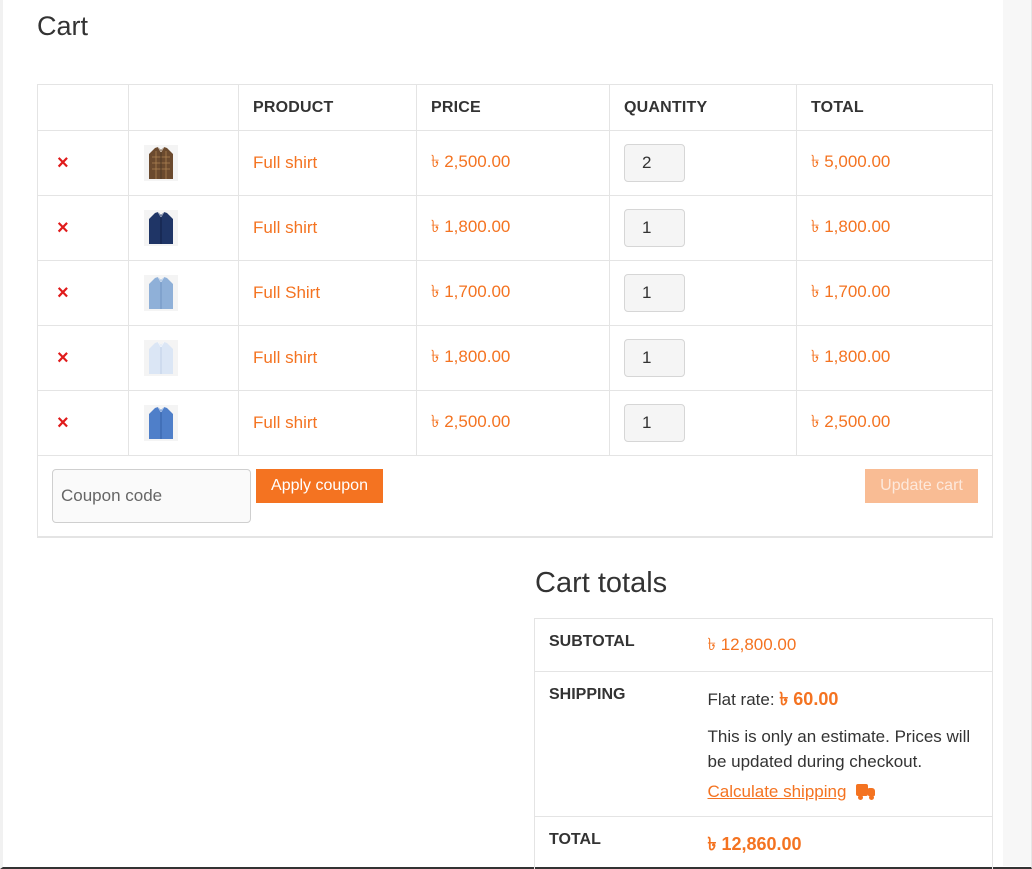 Image resolution: width=1032 pixels, height=869 pixels. What do you see at coordinates (614, 744) in the screenshot?
I see `shipping-label: SHIPPING` at bounding box center [614, 744].